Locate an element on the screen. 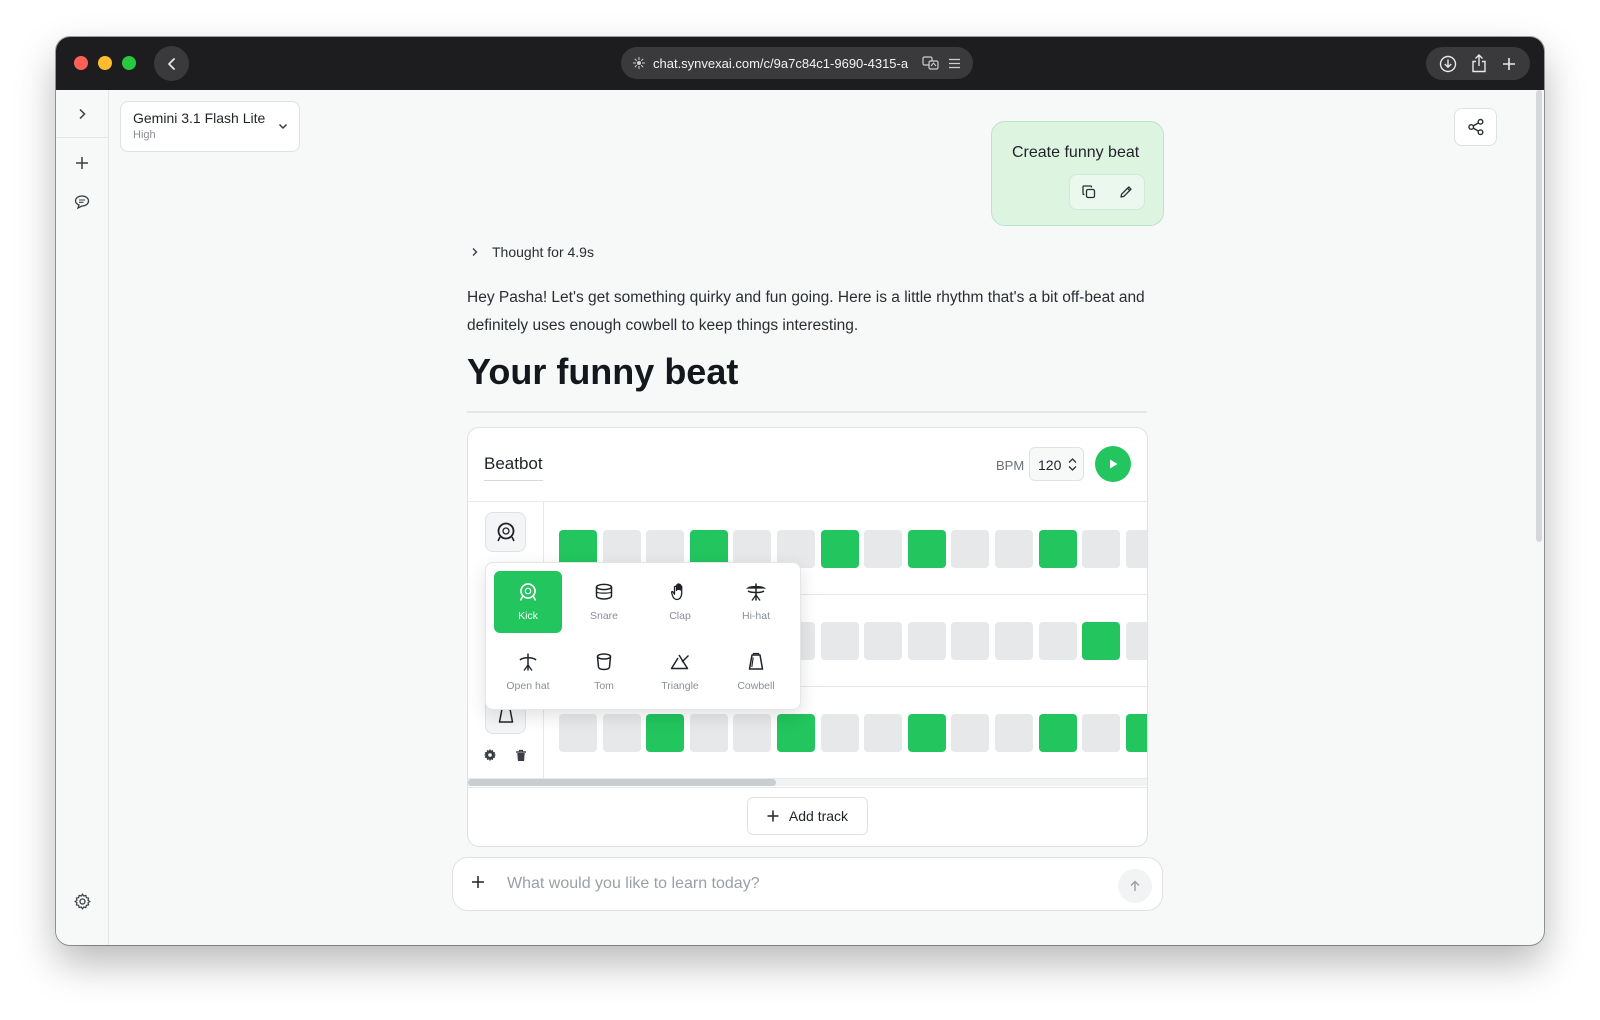 The height and width of the screenshot is (1020, 1600). bpm-label: BPM is located at coordinates (1010, 465).